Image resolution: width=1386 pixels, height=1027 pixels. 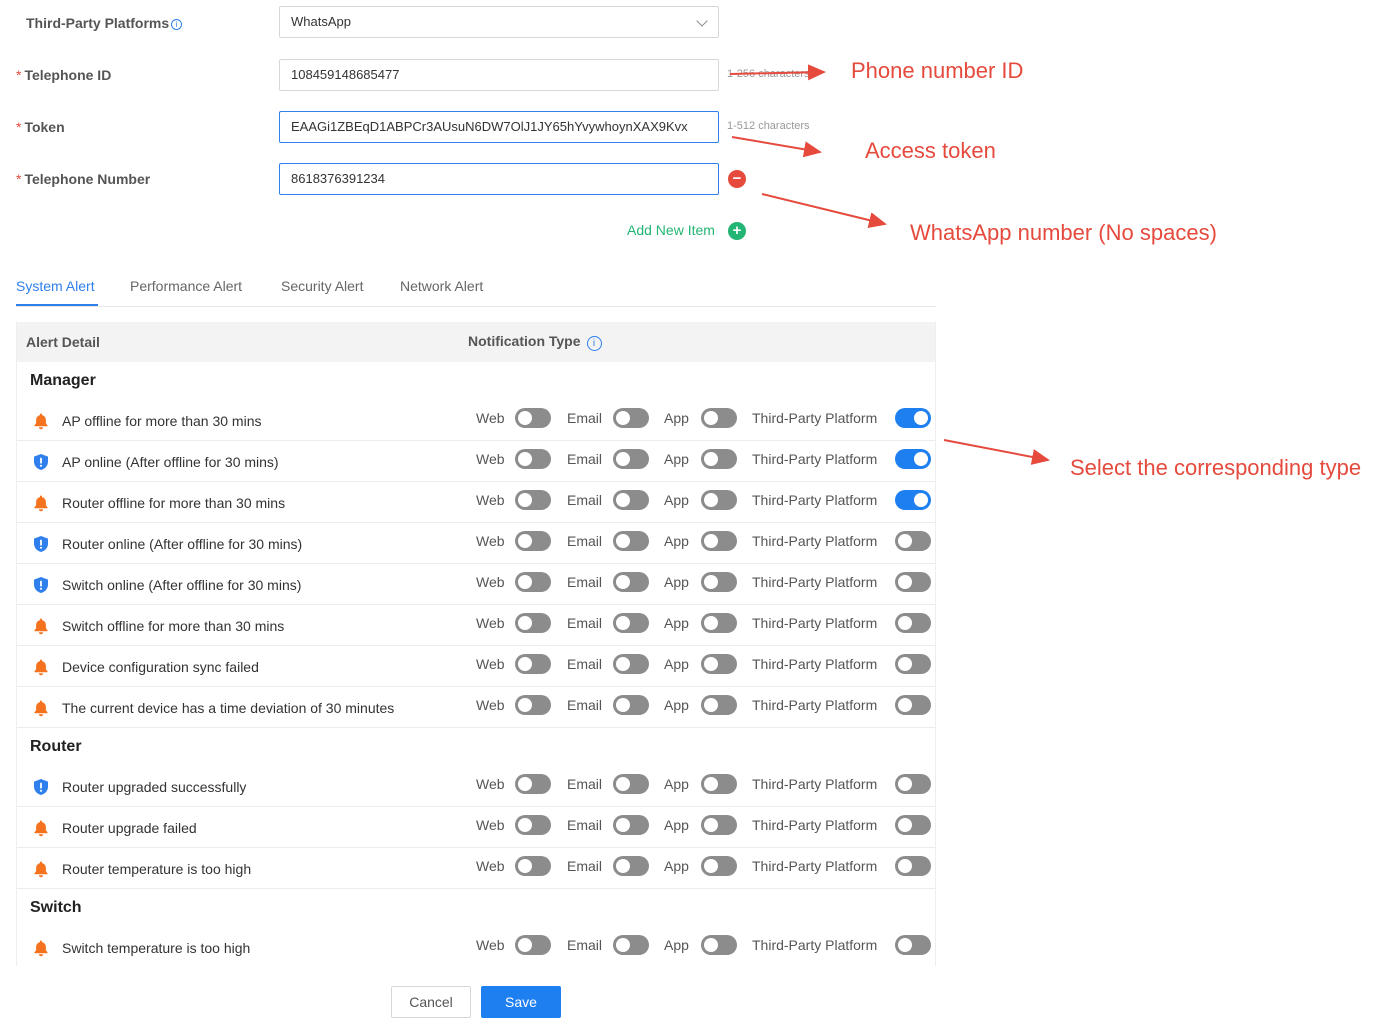 What do you see at coordinates (162, 421) in the screenshot?
I see `alert-label: AP offline for more than 30 mins` at bounding box center [162, 421].